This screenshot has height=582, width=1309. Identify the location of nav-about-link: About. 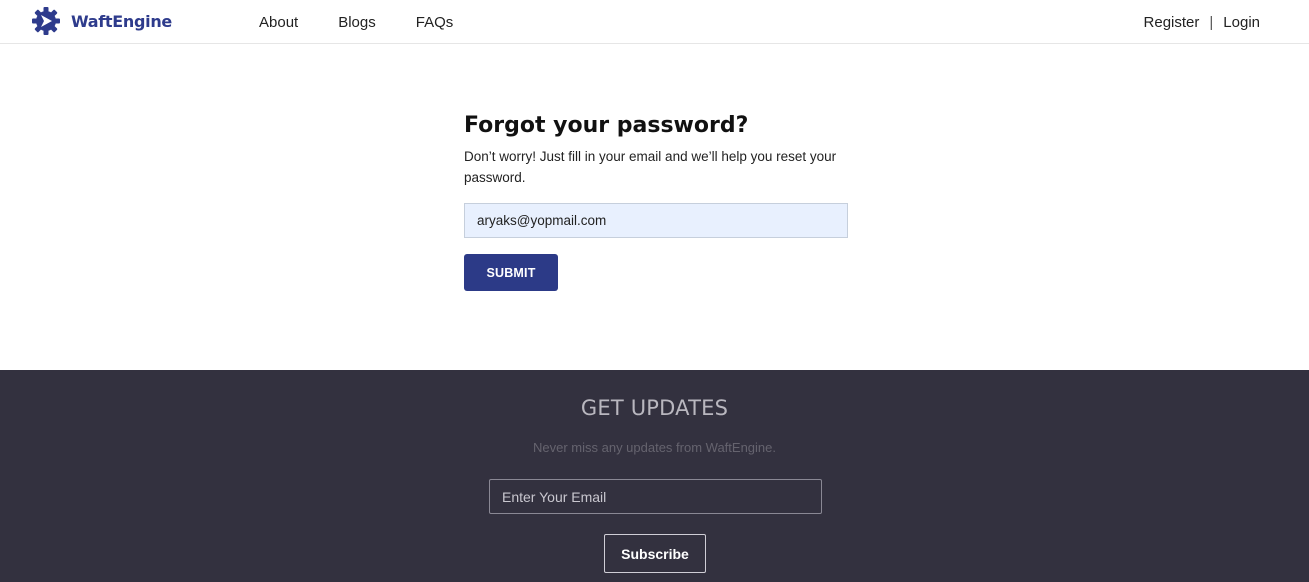
(278, 22).